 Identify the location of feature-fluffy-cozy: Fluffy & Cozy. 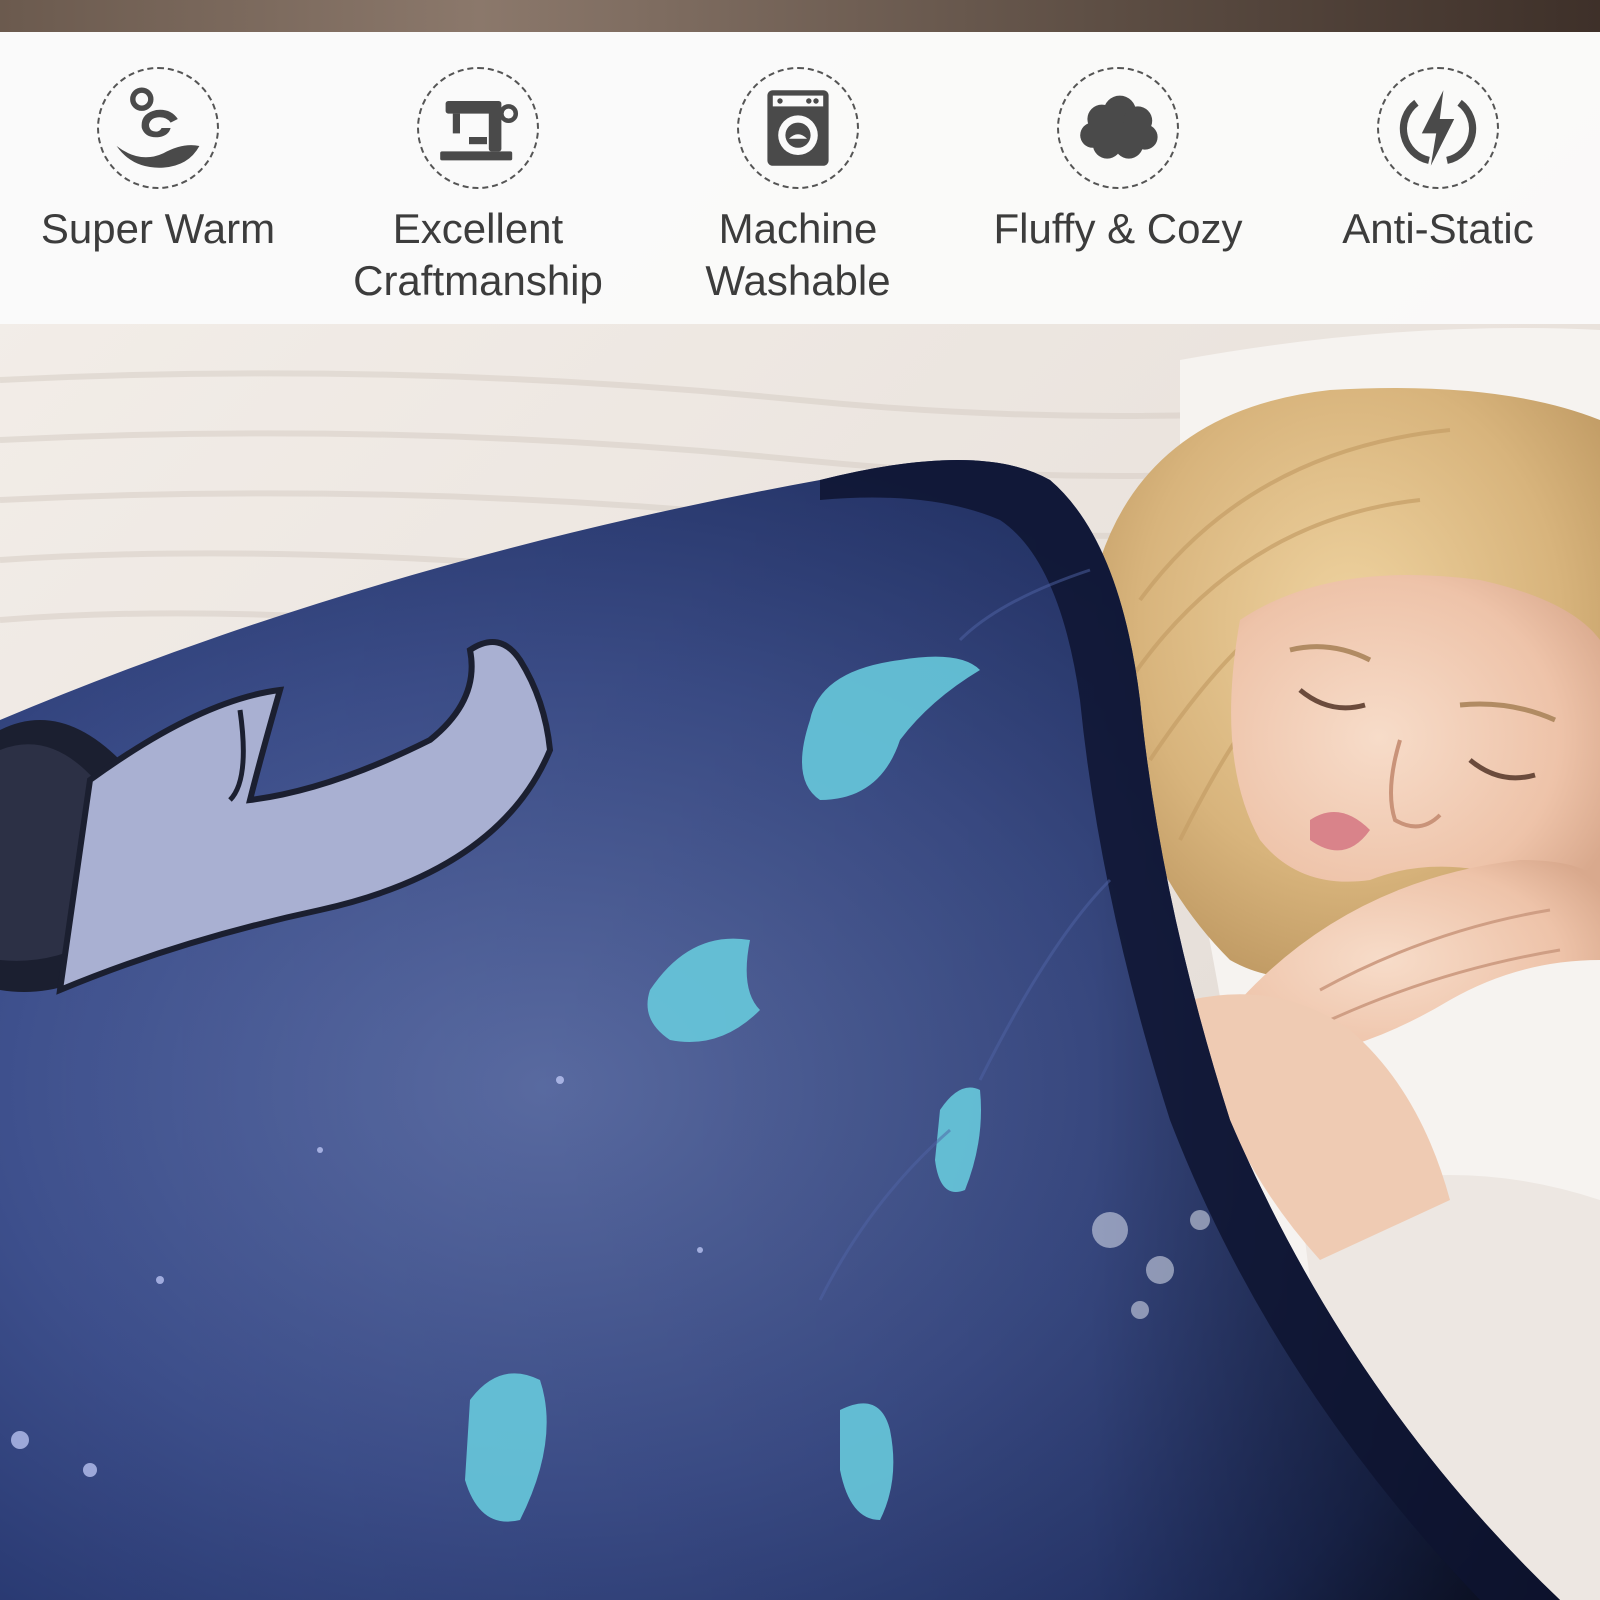
(1118, 161).